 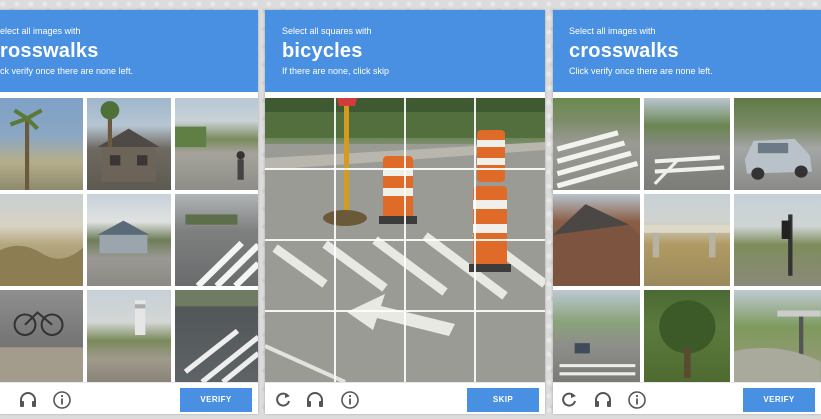 I want to click on skip-button: SKIP, so click(x=503, y=400).